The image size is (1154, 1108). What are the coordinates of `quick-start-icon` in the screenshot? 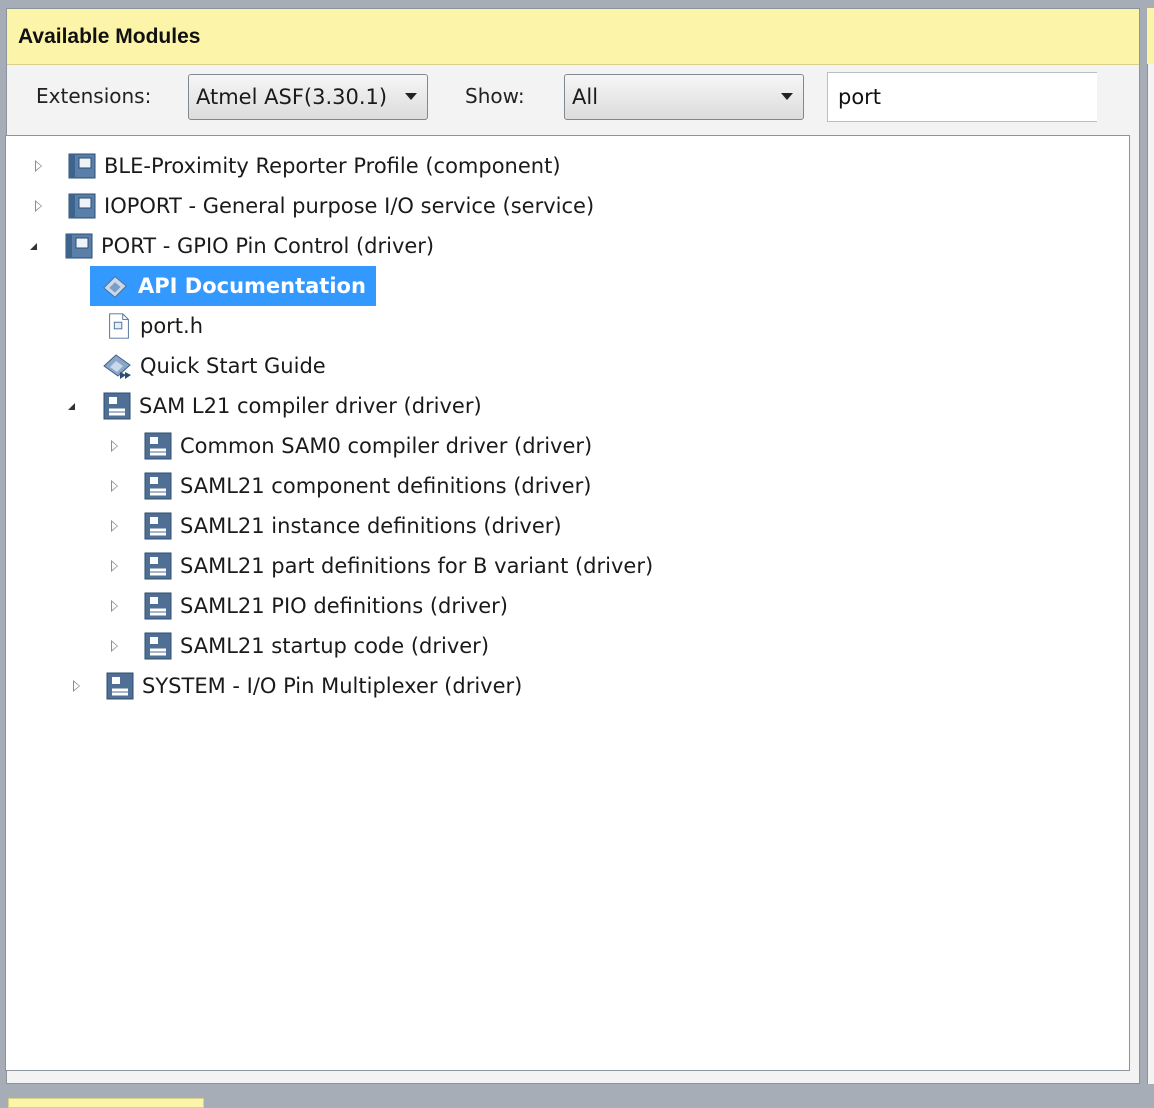 It's located at (117, 366).